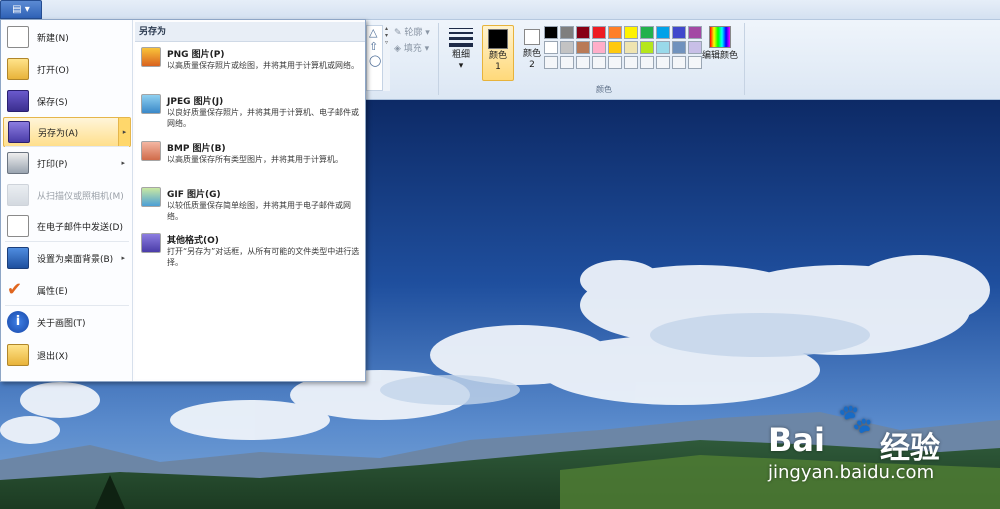 Image resolution: width=1000 pixels, height=509 pixels. I want to click on save-as-option: 其他格式(O) 打开“另存为”对话框，从所有可能的文件类型中进行选择。, so click(251, 252).